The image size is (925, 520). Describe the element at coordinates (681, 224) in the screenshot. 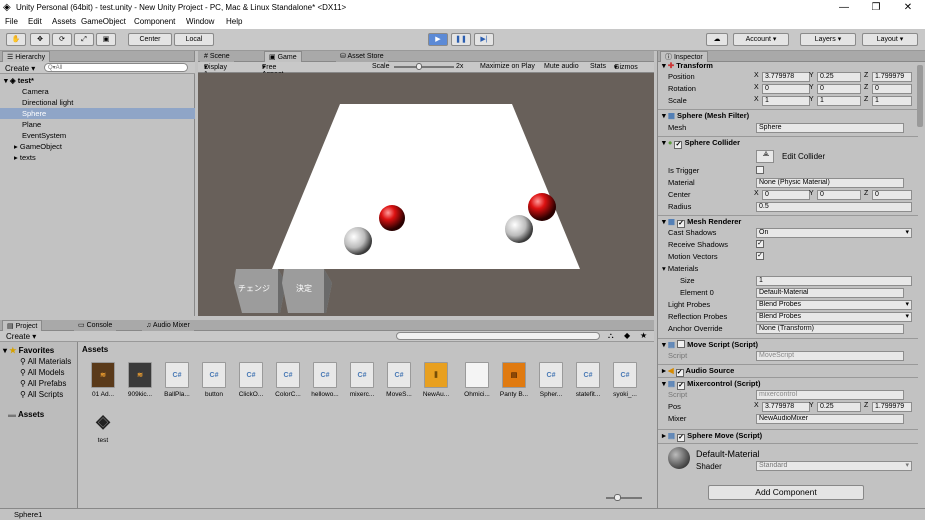

I see `renderer-enabled-checkbox: ✓` at that location.